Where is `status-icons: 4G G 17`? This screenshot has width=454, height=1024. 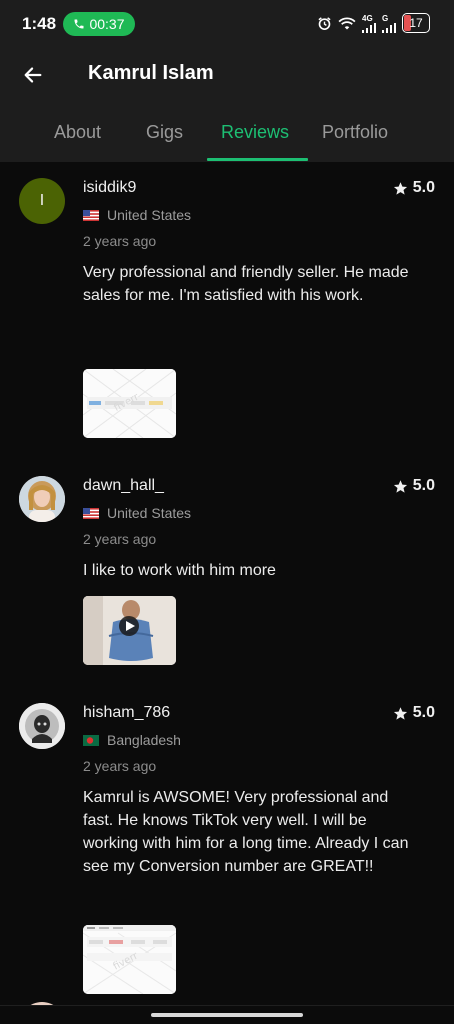
status-icons: 4G G 17 is located at coordinates (373, 23).